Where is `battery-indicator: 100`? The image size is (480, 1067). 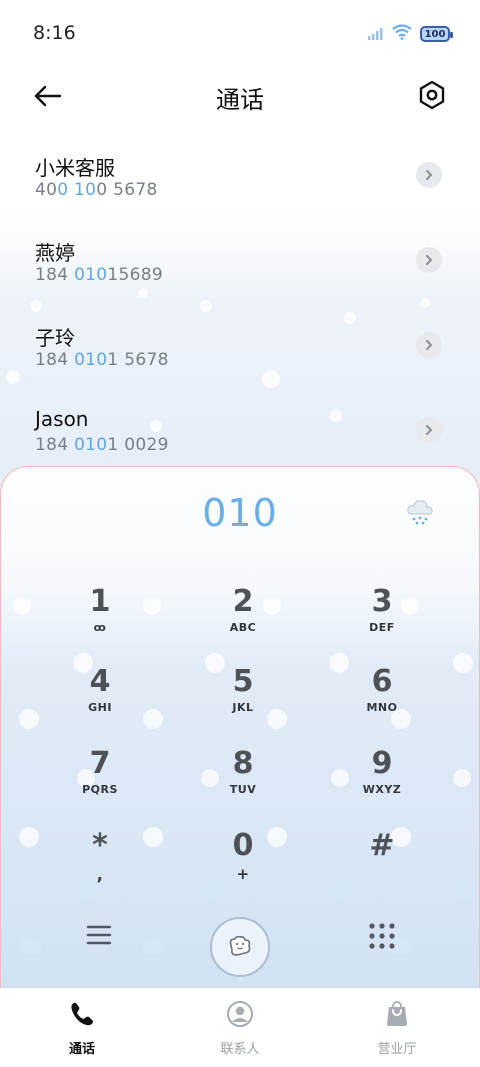
battery-indicator: 100 is located at coordinates (436, 34).